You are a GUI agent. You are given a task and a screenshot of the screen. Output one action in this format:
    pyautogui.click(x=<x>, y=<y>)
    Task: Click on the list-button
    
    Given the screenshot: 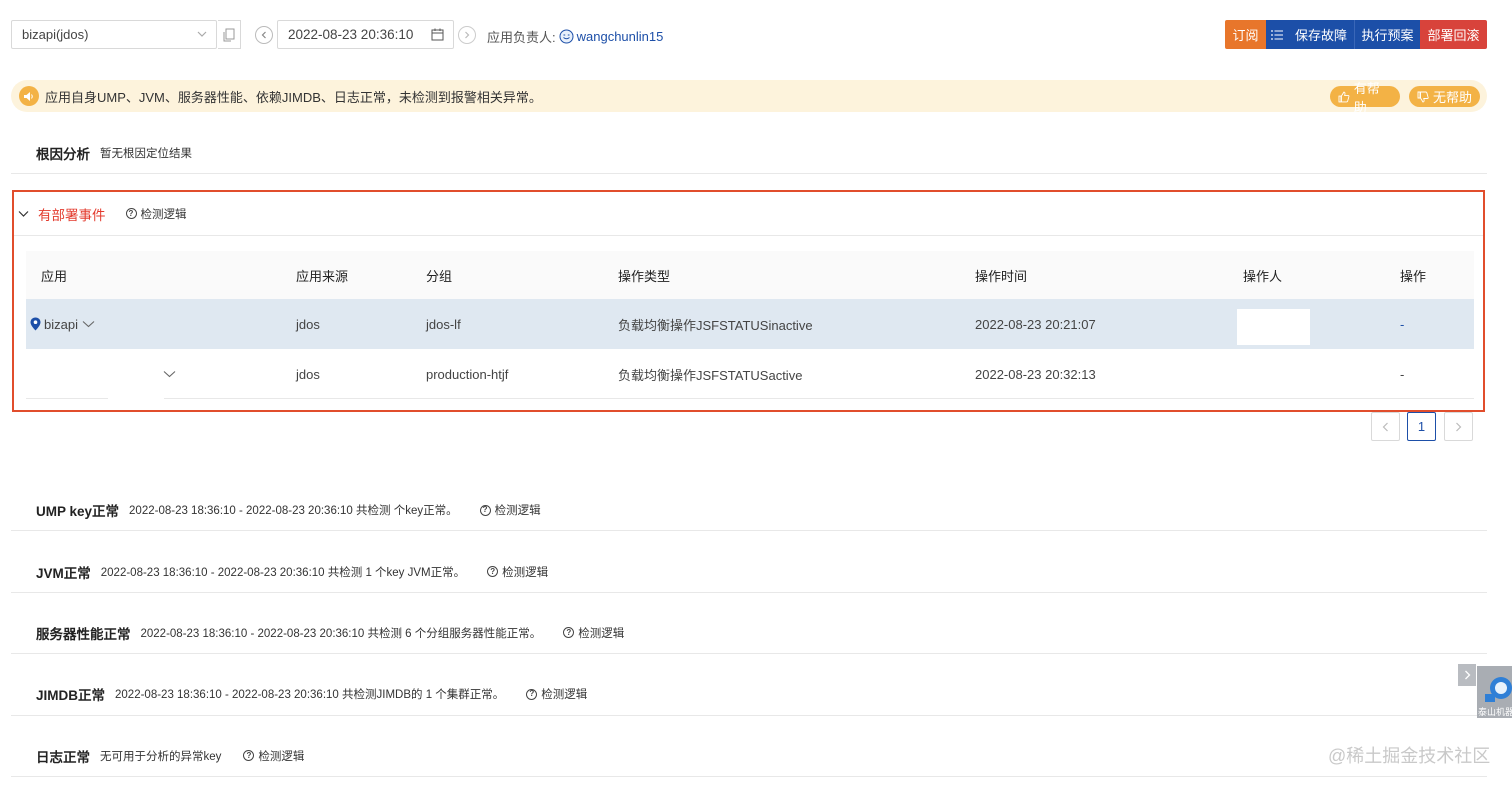 What is the action you would take?
    pyautogui.click(x=1277, y=34)
    